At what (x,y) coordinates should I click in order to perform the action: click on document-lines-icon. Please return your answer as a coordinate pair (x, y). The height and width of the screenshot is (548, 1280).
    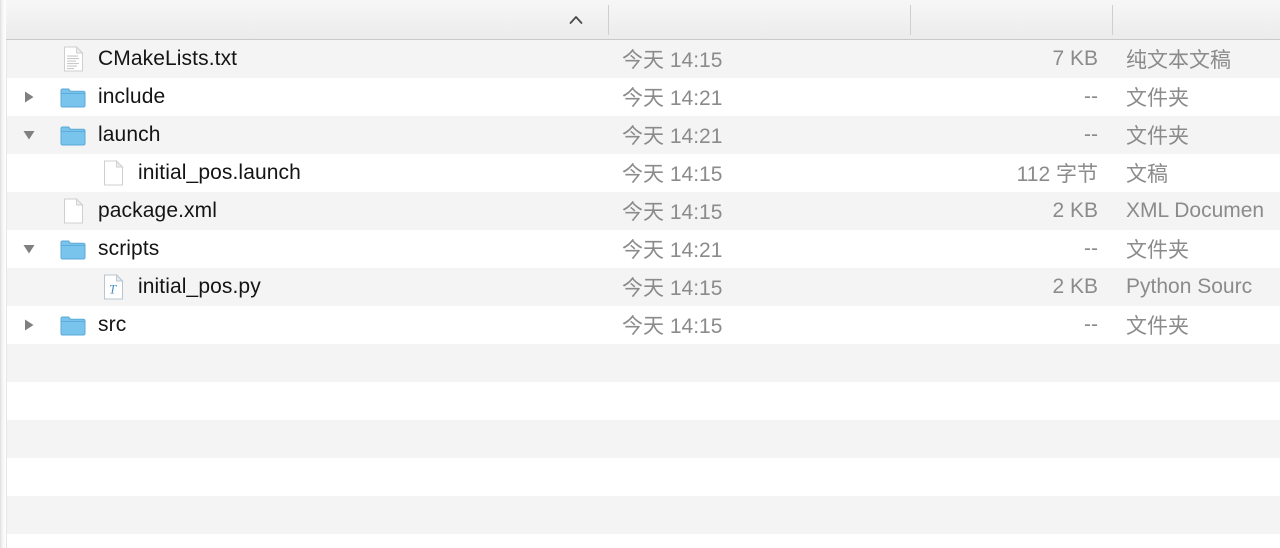
    Looking at the image, I should click on (73, 59).